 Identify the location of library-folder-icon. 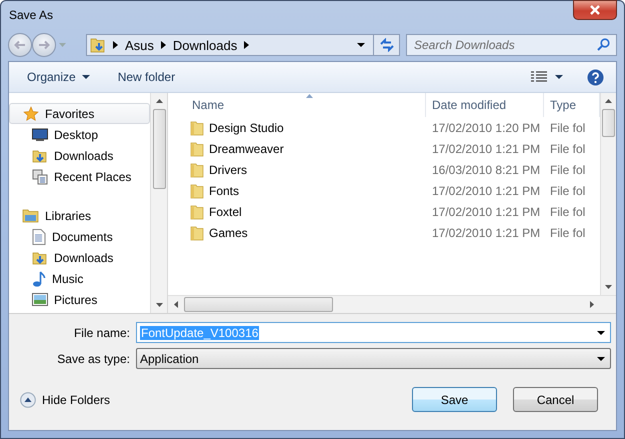
(30, 215).